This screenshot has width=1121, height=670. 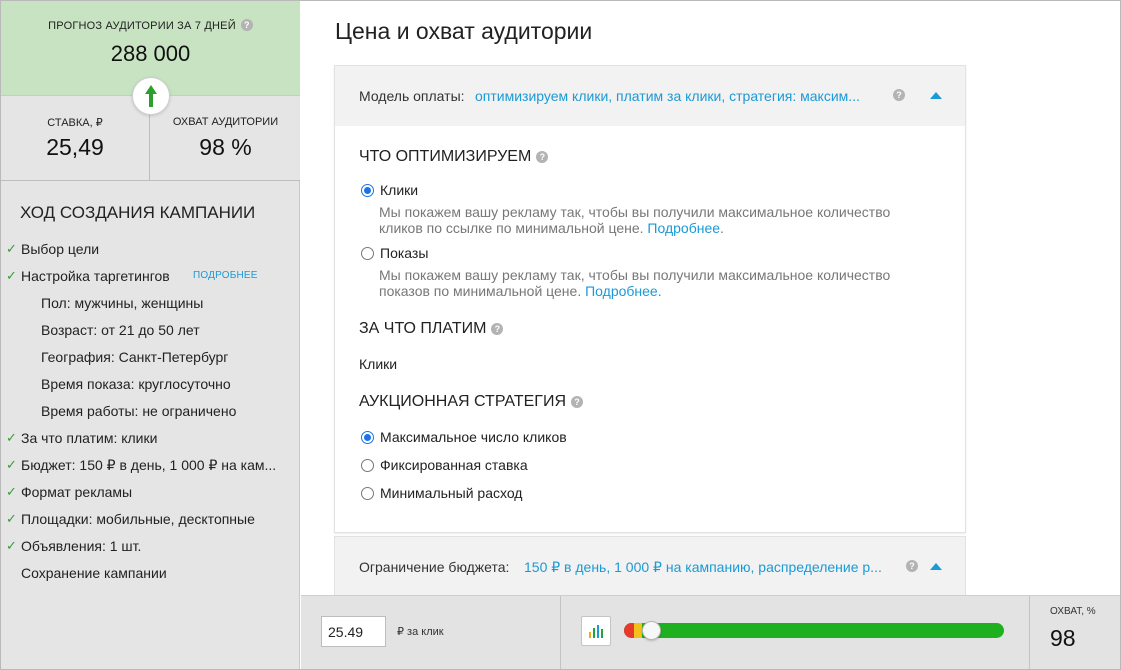 What do you see at coordinates (434, 567) in the screenshot?
I see `budget-limit-label: Ограничение бюджета:` at bounding box center [434, 567].